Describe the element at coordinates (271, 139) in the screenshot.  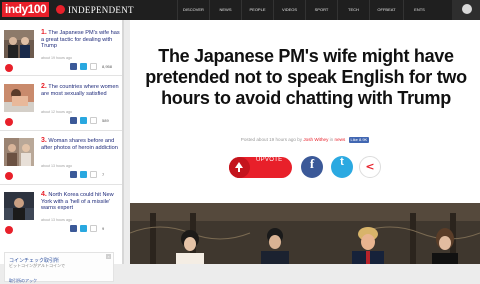
I see `byline-posted: Posted about 19 hours ago by` at that location.